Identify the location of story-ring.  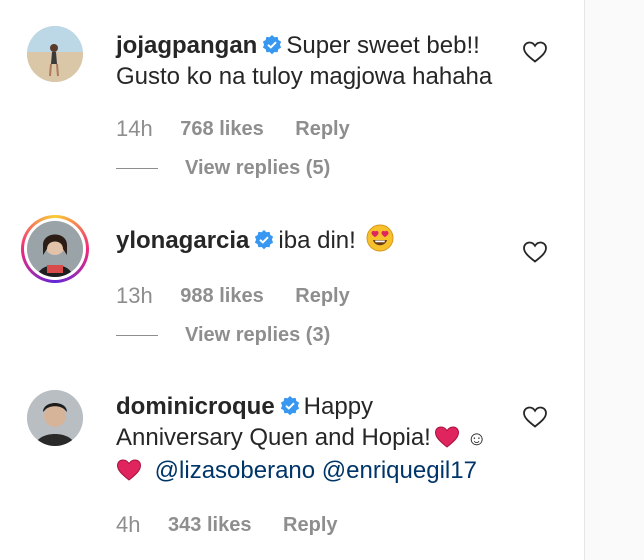
(55, 249).